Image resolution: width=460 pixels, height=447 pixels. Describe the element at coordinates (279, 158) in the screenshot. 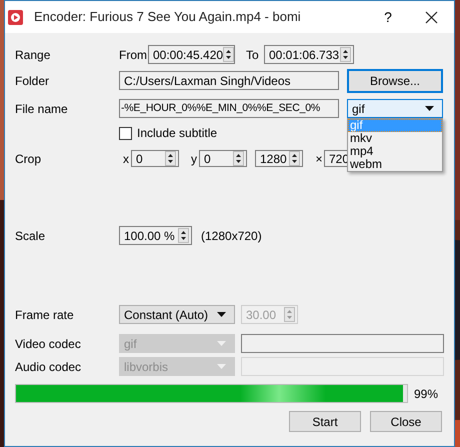

I see `spin-box: 1280` at that location.